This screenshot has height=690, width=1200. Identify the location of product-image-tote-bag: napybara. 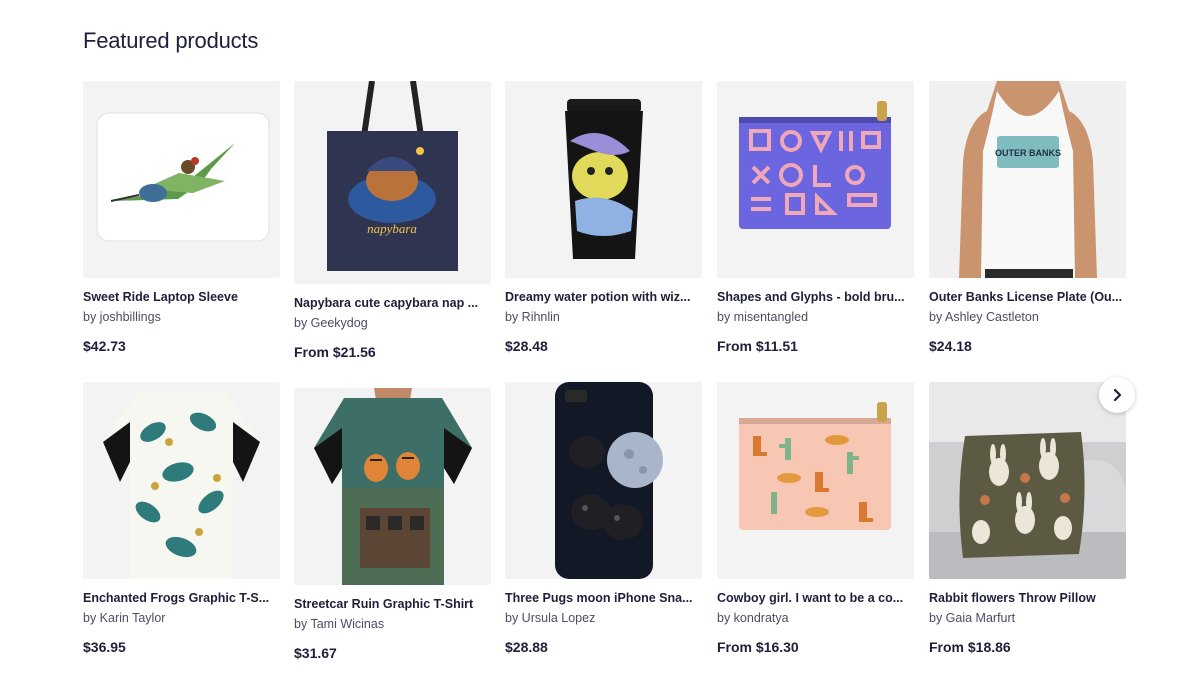
(392, 182).